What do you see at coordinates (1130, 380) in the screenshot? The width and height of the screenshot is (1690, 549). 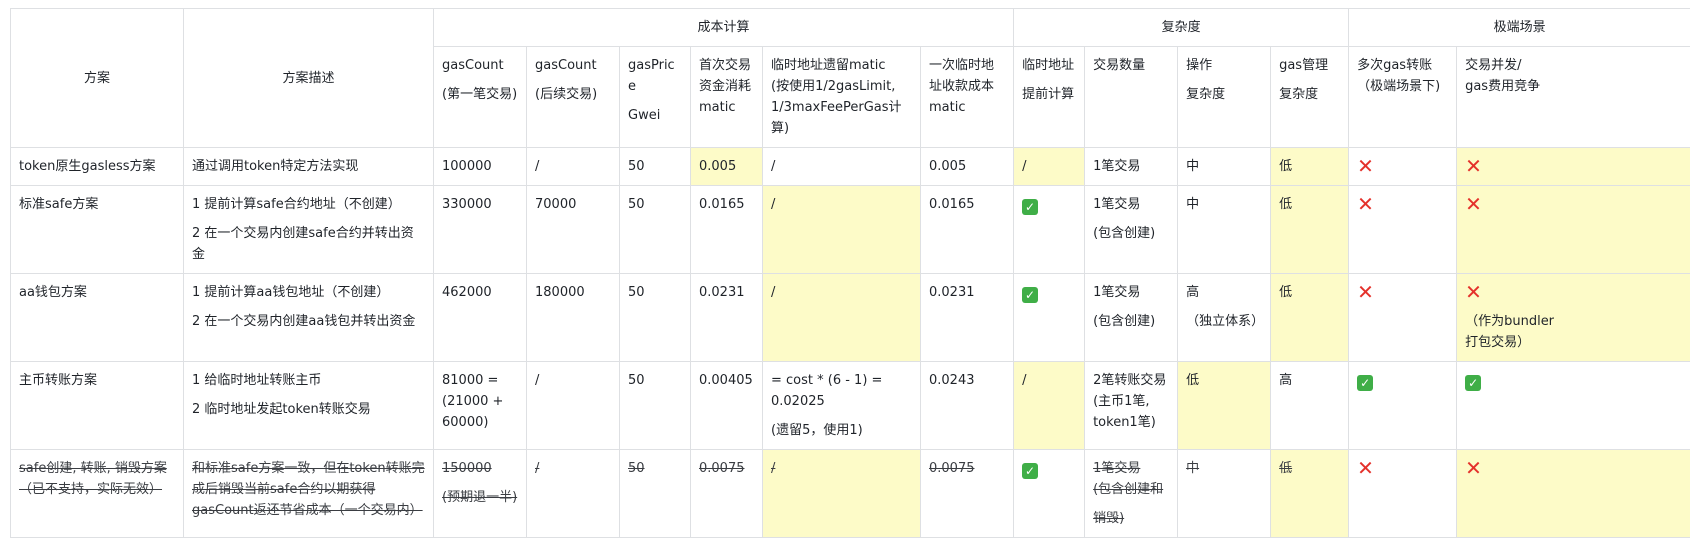 I see `cell-count-line: 2笔转账交易` at bounding box center [1130, 380].